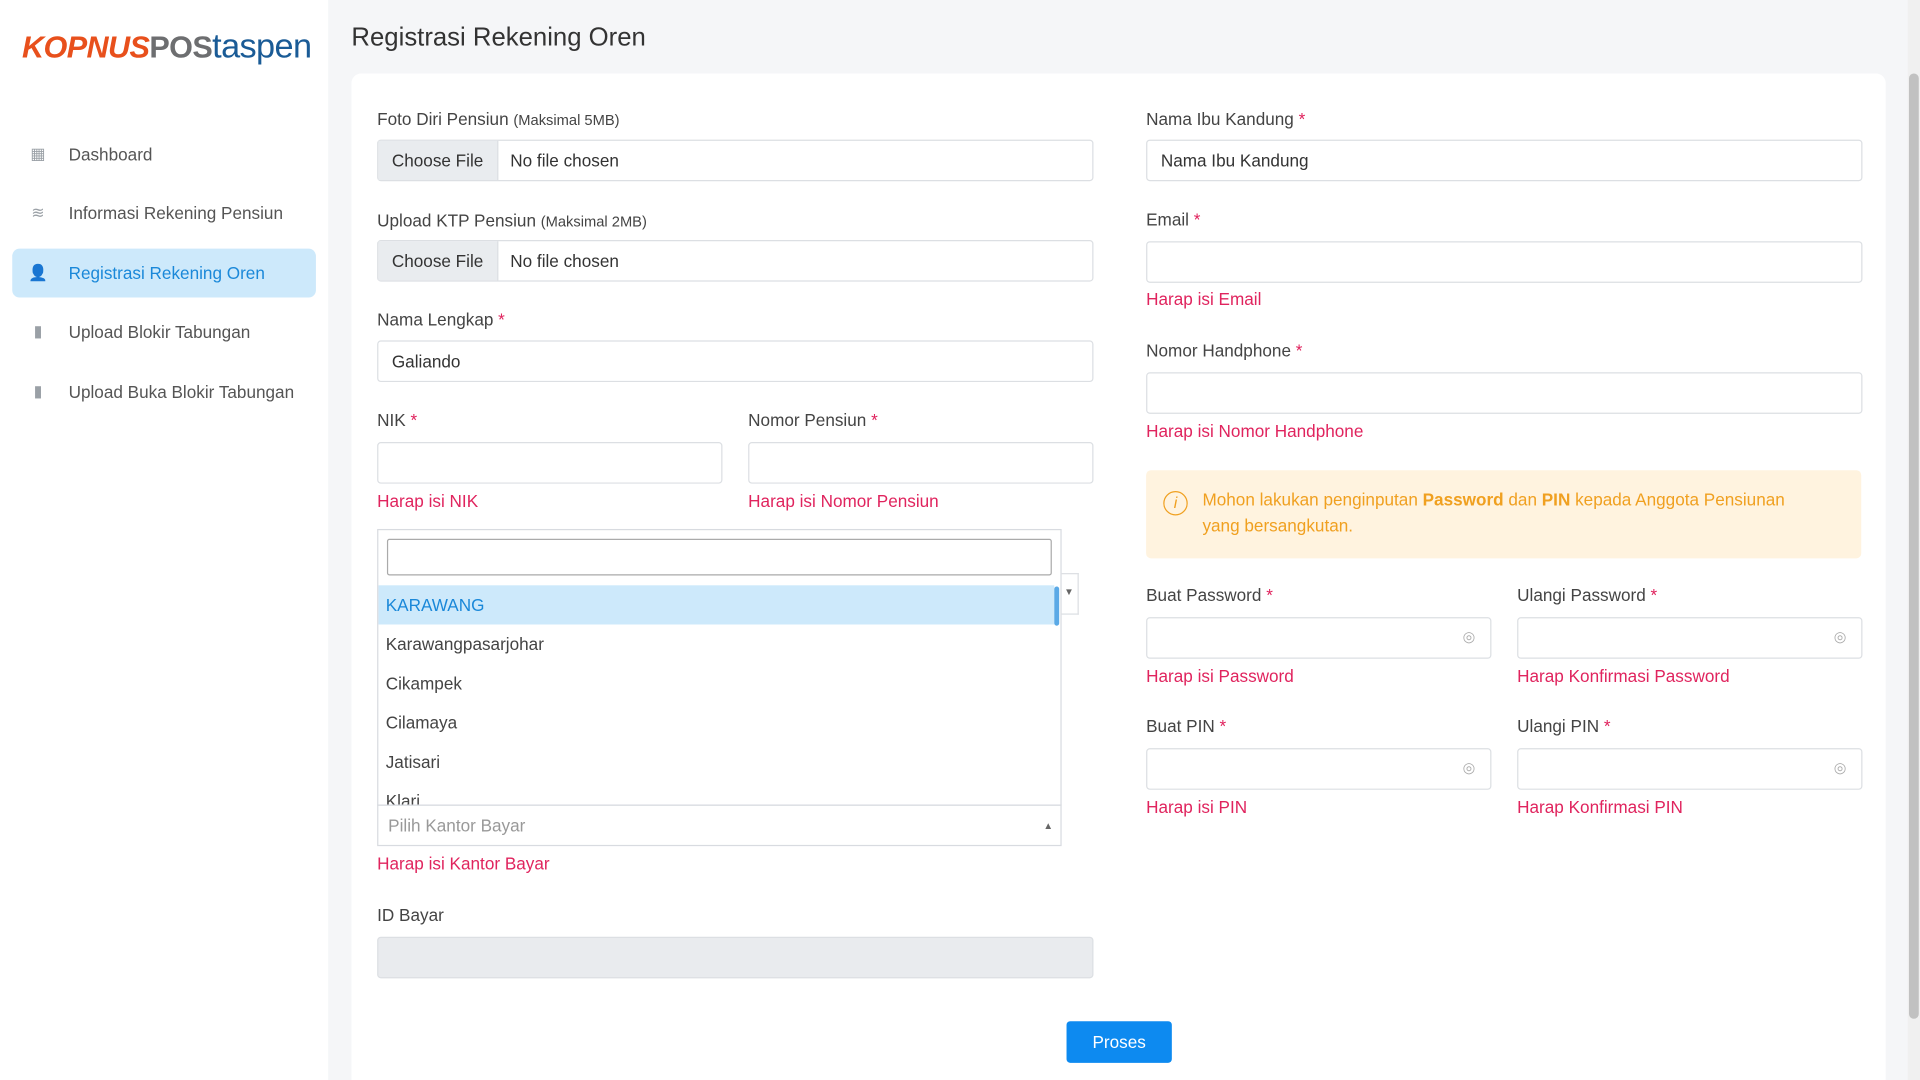 The image size is (1920, 1080). I want to click on sidebar-item-label: Registrasi Rekening Oren, so click(166, 273).